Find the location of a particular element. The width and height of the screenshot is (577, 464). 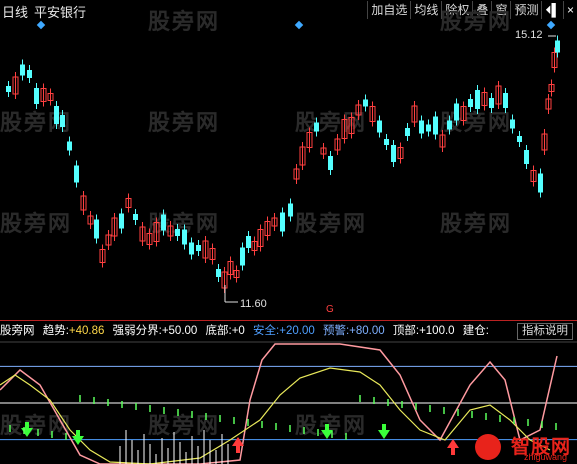

safe-readout: 安全:+20.00 is located at coordinates (284, 331).